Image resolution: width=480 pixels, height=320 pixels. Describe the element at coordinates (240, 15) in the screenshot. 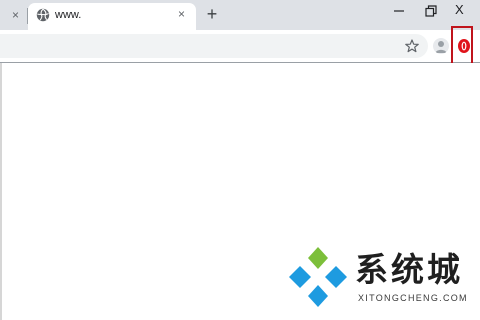

I see `tab-strip: × www. × + X` at that location.